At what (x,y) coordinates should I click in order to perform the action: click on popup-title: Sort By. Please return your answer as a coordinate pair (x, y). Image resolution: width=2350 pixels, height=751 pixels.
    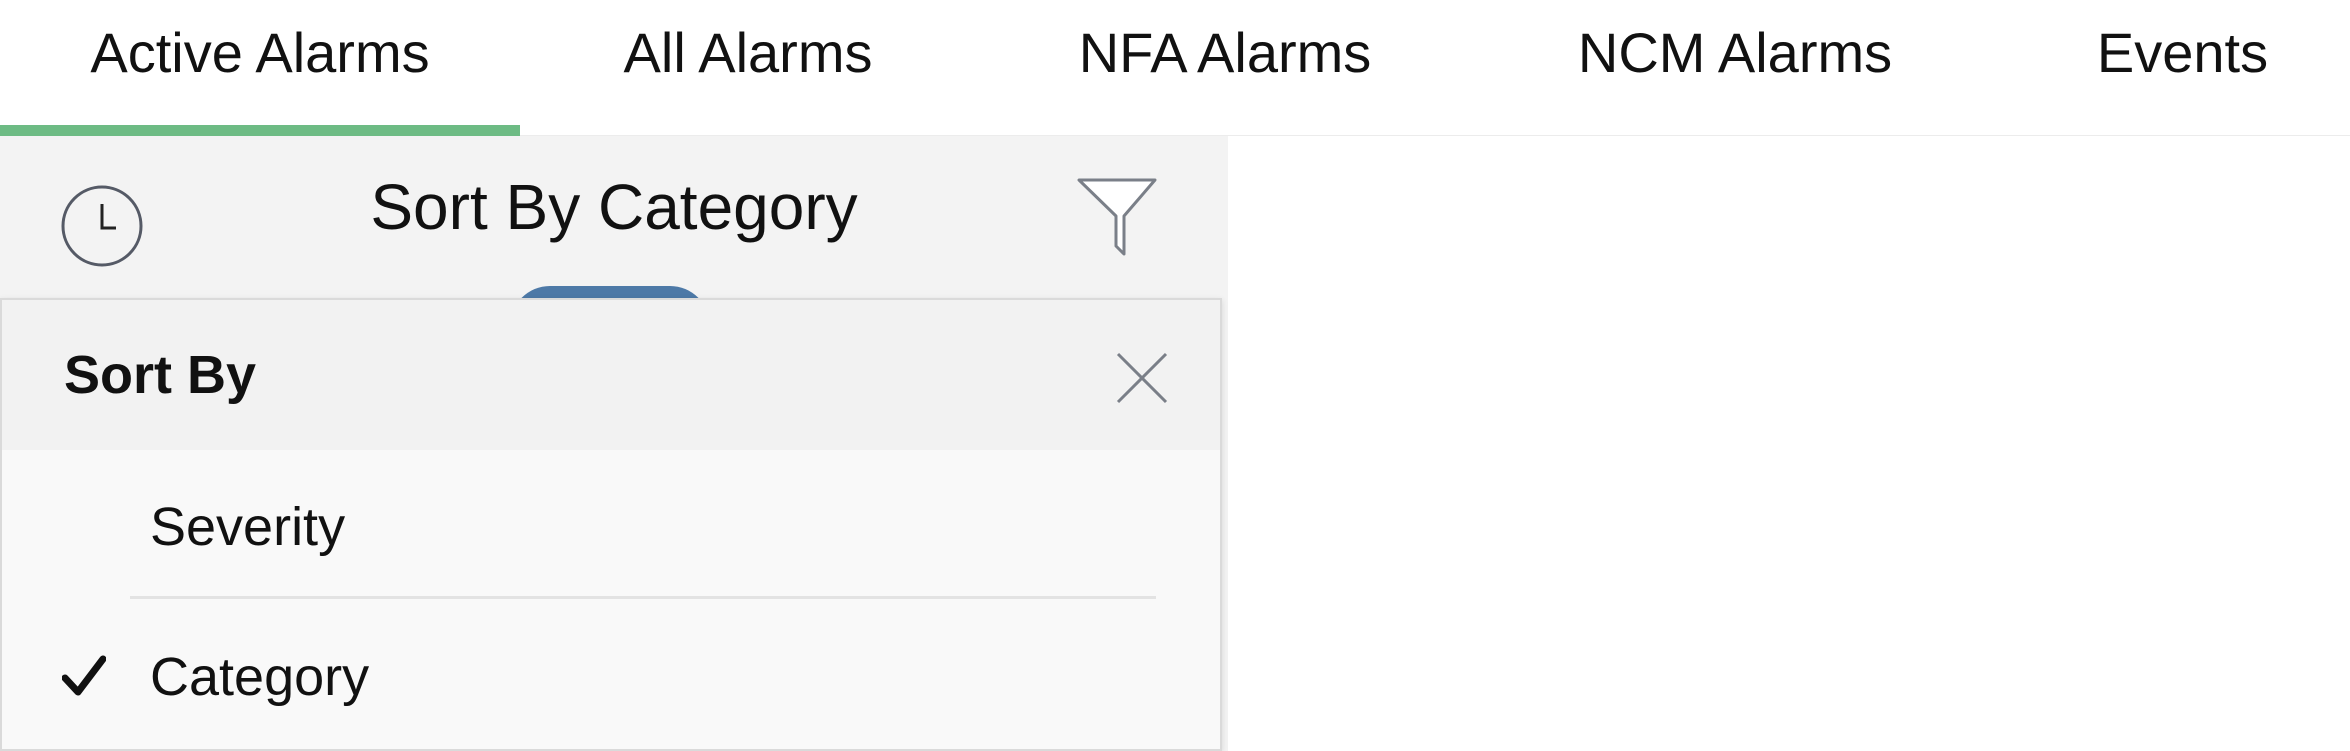
    Looking at the image, I should click on (160, 375).